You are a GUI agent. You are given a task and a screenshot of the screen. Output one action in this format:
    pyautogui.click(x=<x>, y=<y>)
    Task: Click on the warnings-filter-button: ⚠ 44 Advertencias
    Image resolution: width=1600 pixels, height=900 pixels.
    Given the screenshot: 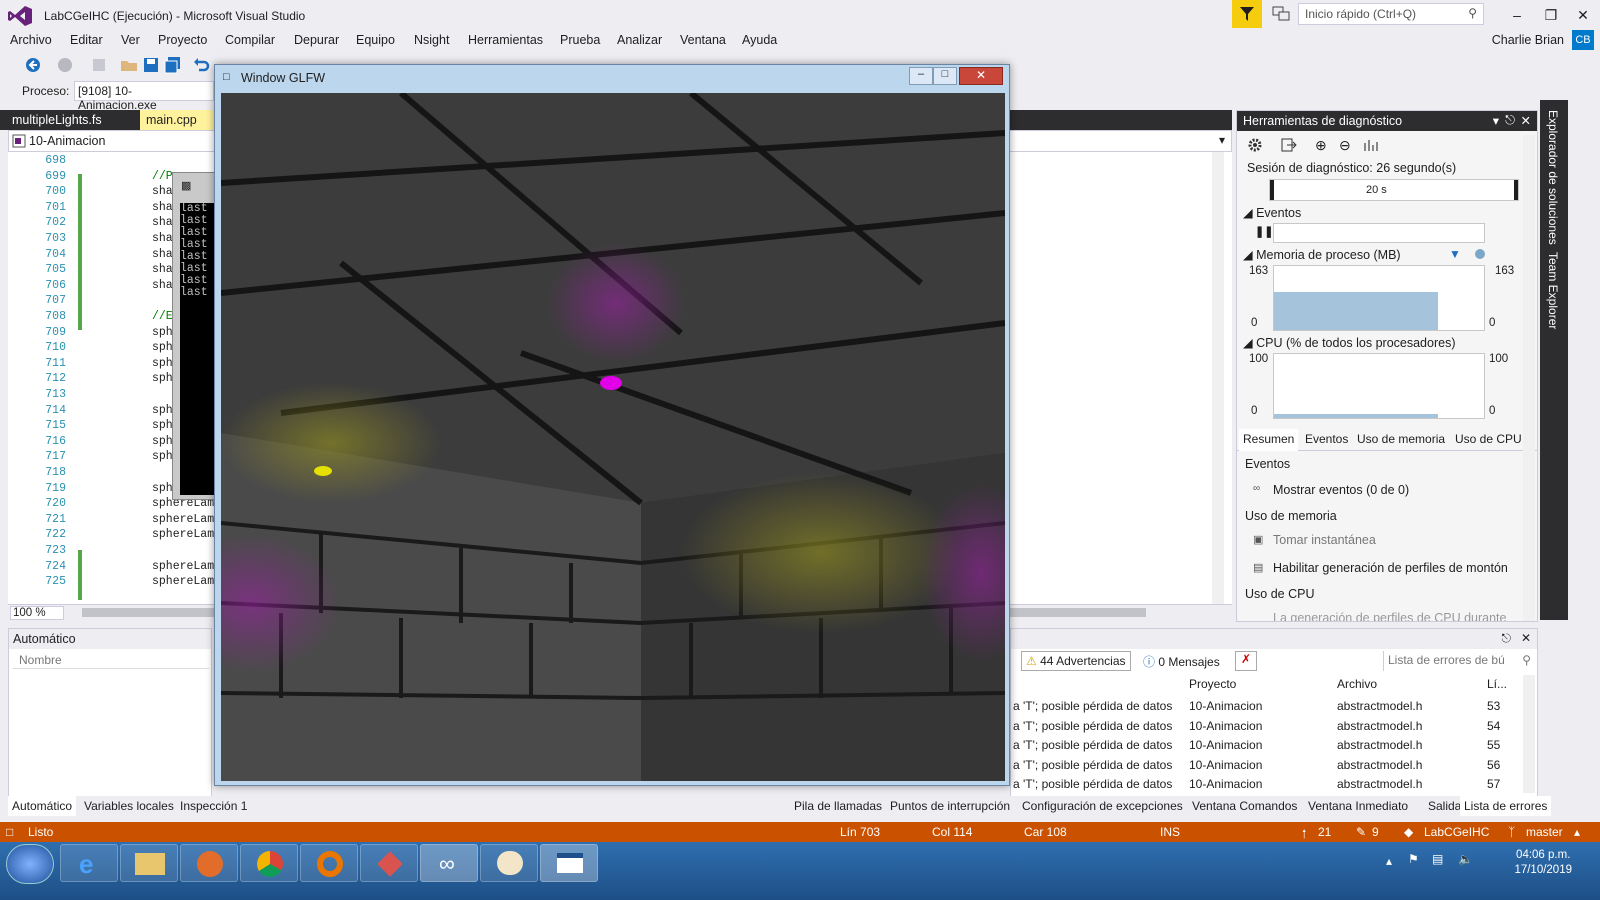 What is the action you would take?
    pyautogui.click(x=1076, y=661)
    